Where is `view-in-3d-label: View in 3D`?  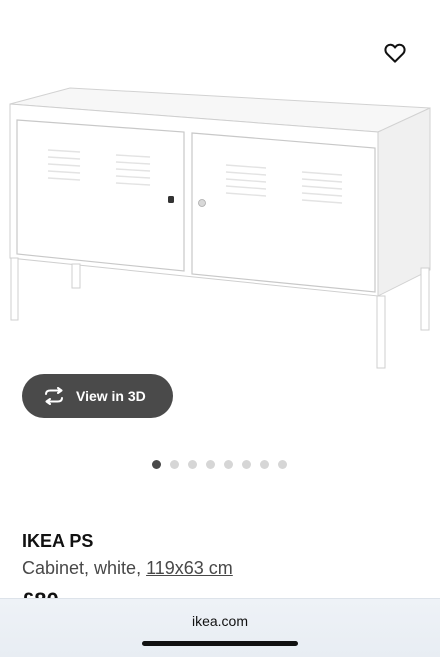 view-in-3d-label: View in 3D is located at coordinates (111, 396).